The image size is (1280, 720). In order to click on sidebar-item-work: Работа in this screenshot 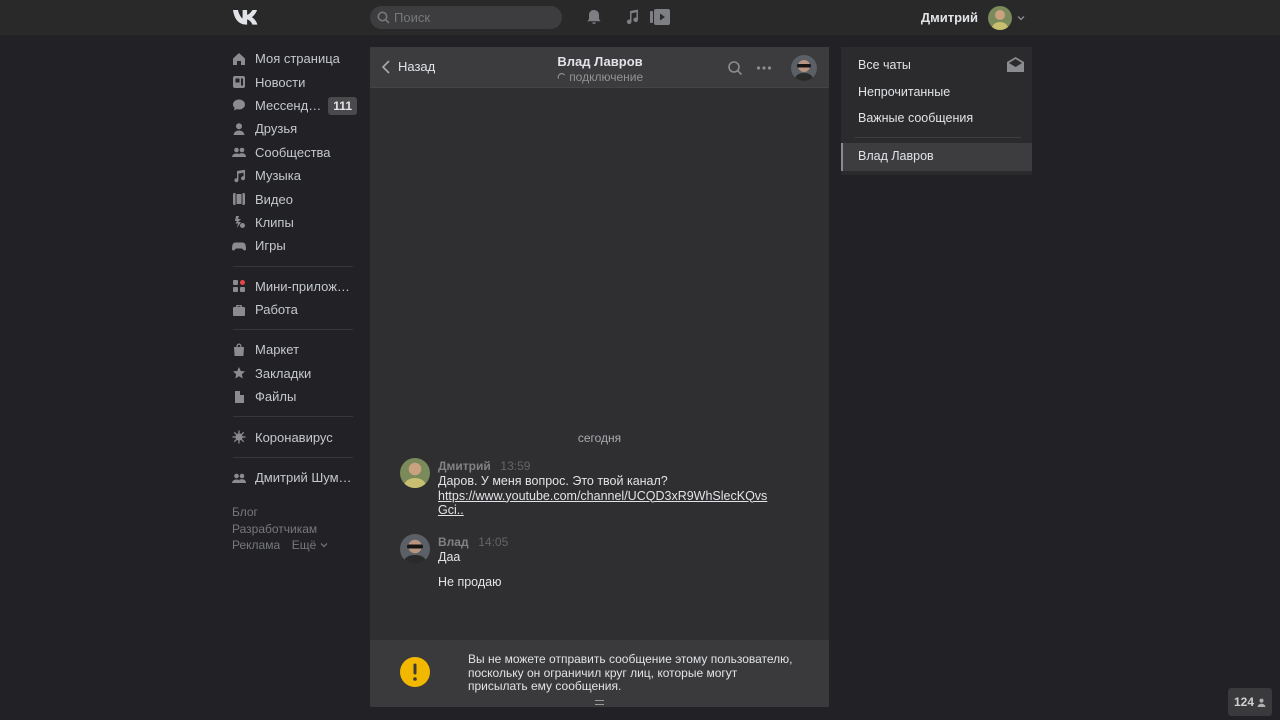, I will do `click(292, 309)`.